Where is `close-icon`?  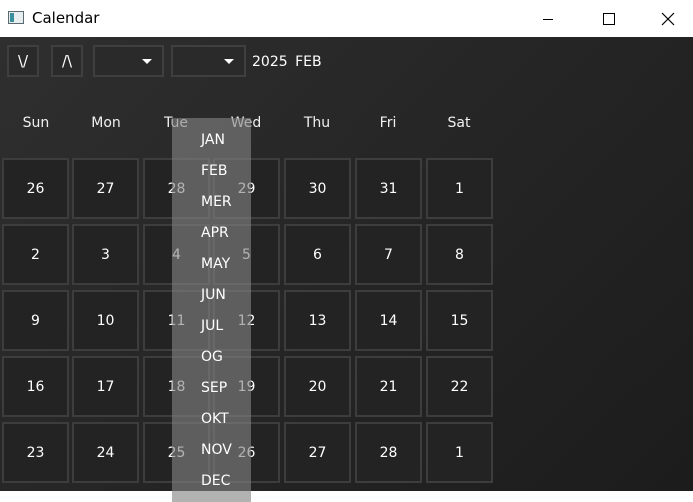 close-icon is located at coordinates (668, 18).